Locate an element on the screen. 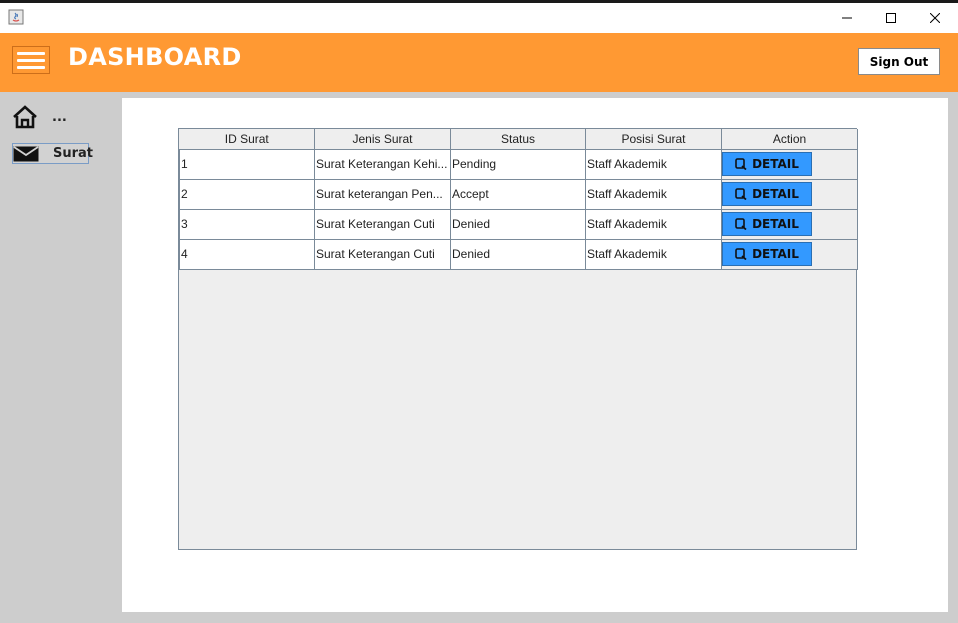  close-button is located at coordinates (935, 18).